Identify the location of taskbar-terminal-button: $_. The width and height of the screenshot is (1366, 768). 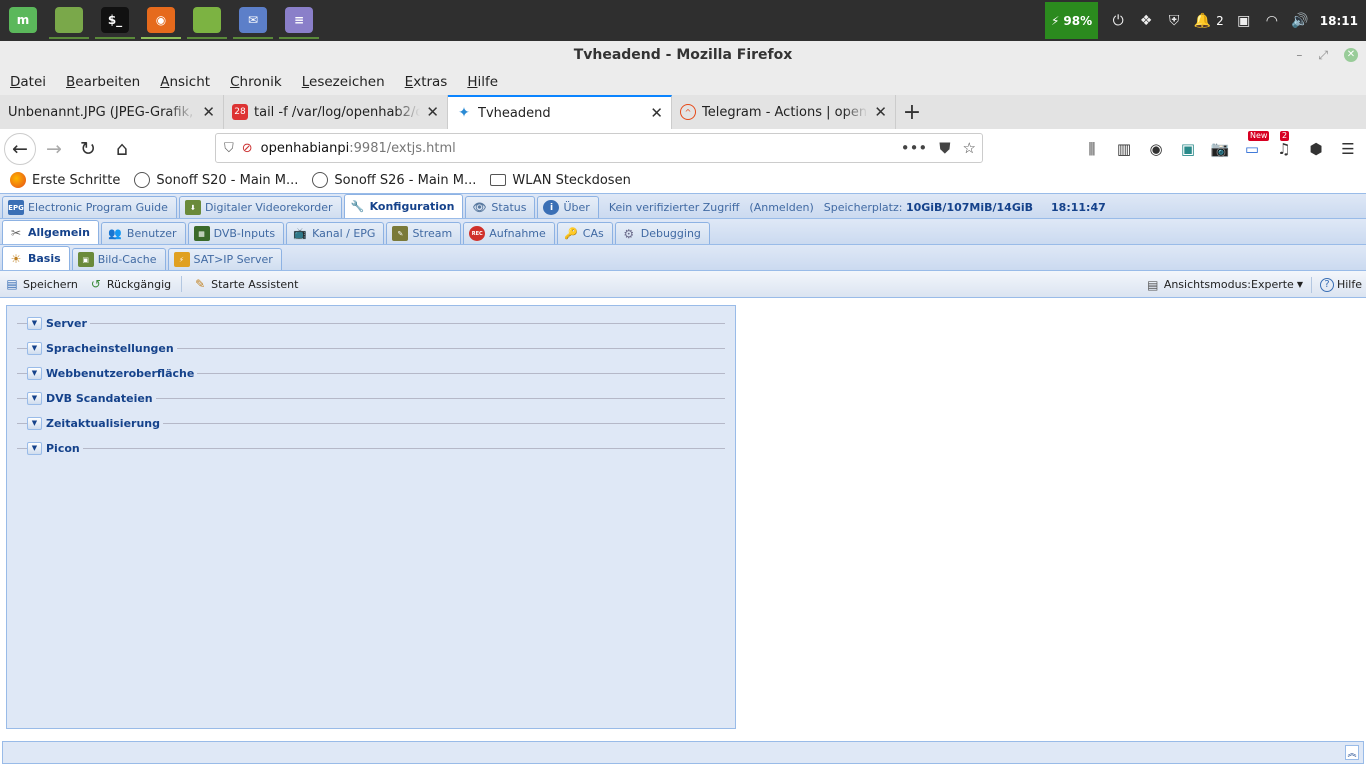
(115, 21).